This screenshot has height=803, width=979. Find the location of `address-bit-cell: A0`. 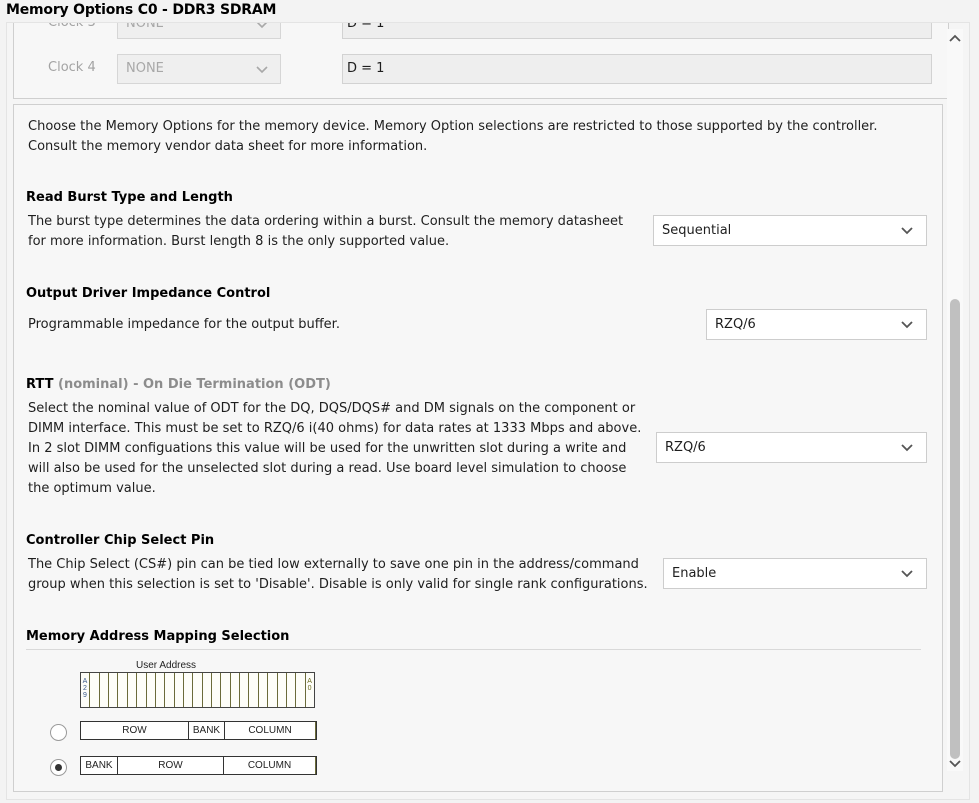

address-bit-cell: A0 is located at coordinates (310, 690).